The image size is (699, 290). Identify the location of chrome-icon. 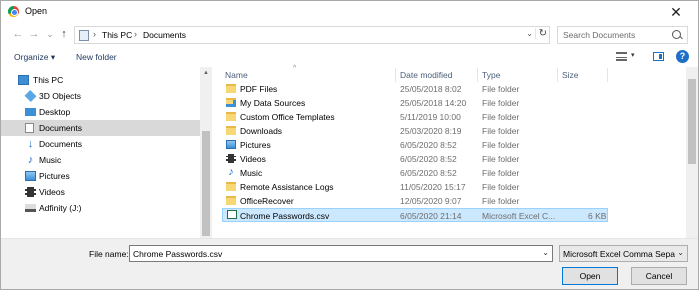
(13, 11).